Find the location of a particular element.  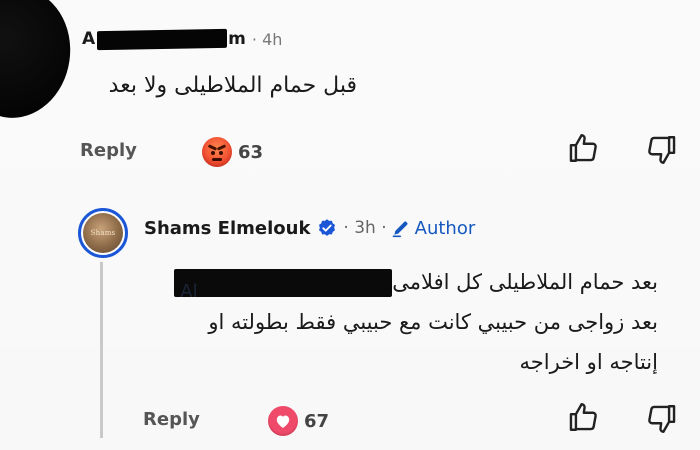

author-avatar: Shams is located at coordinates (103, 233).